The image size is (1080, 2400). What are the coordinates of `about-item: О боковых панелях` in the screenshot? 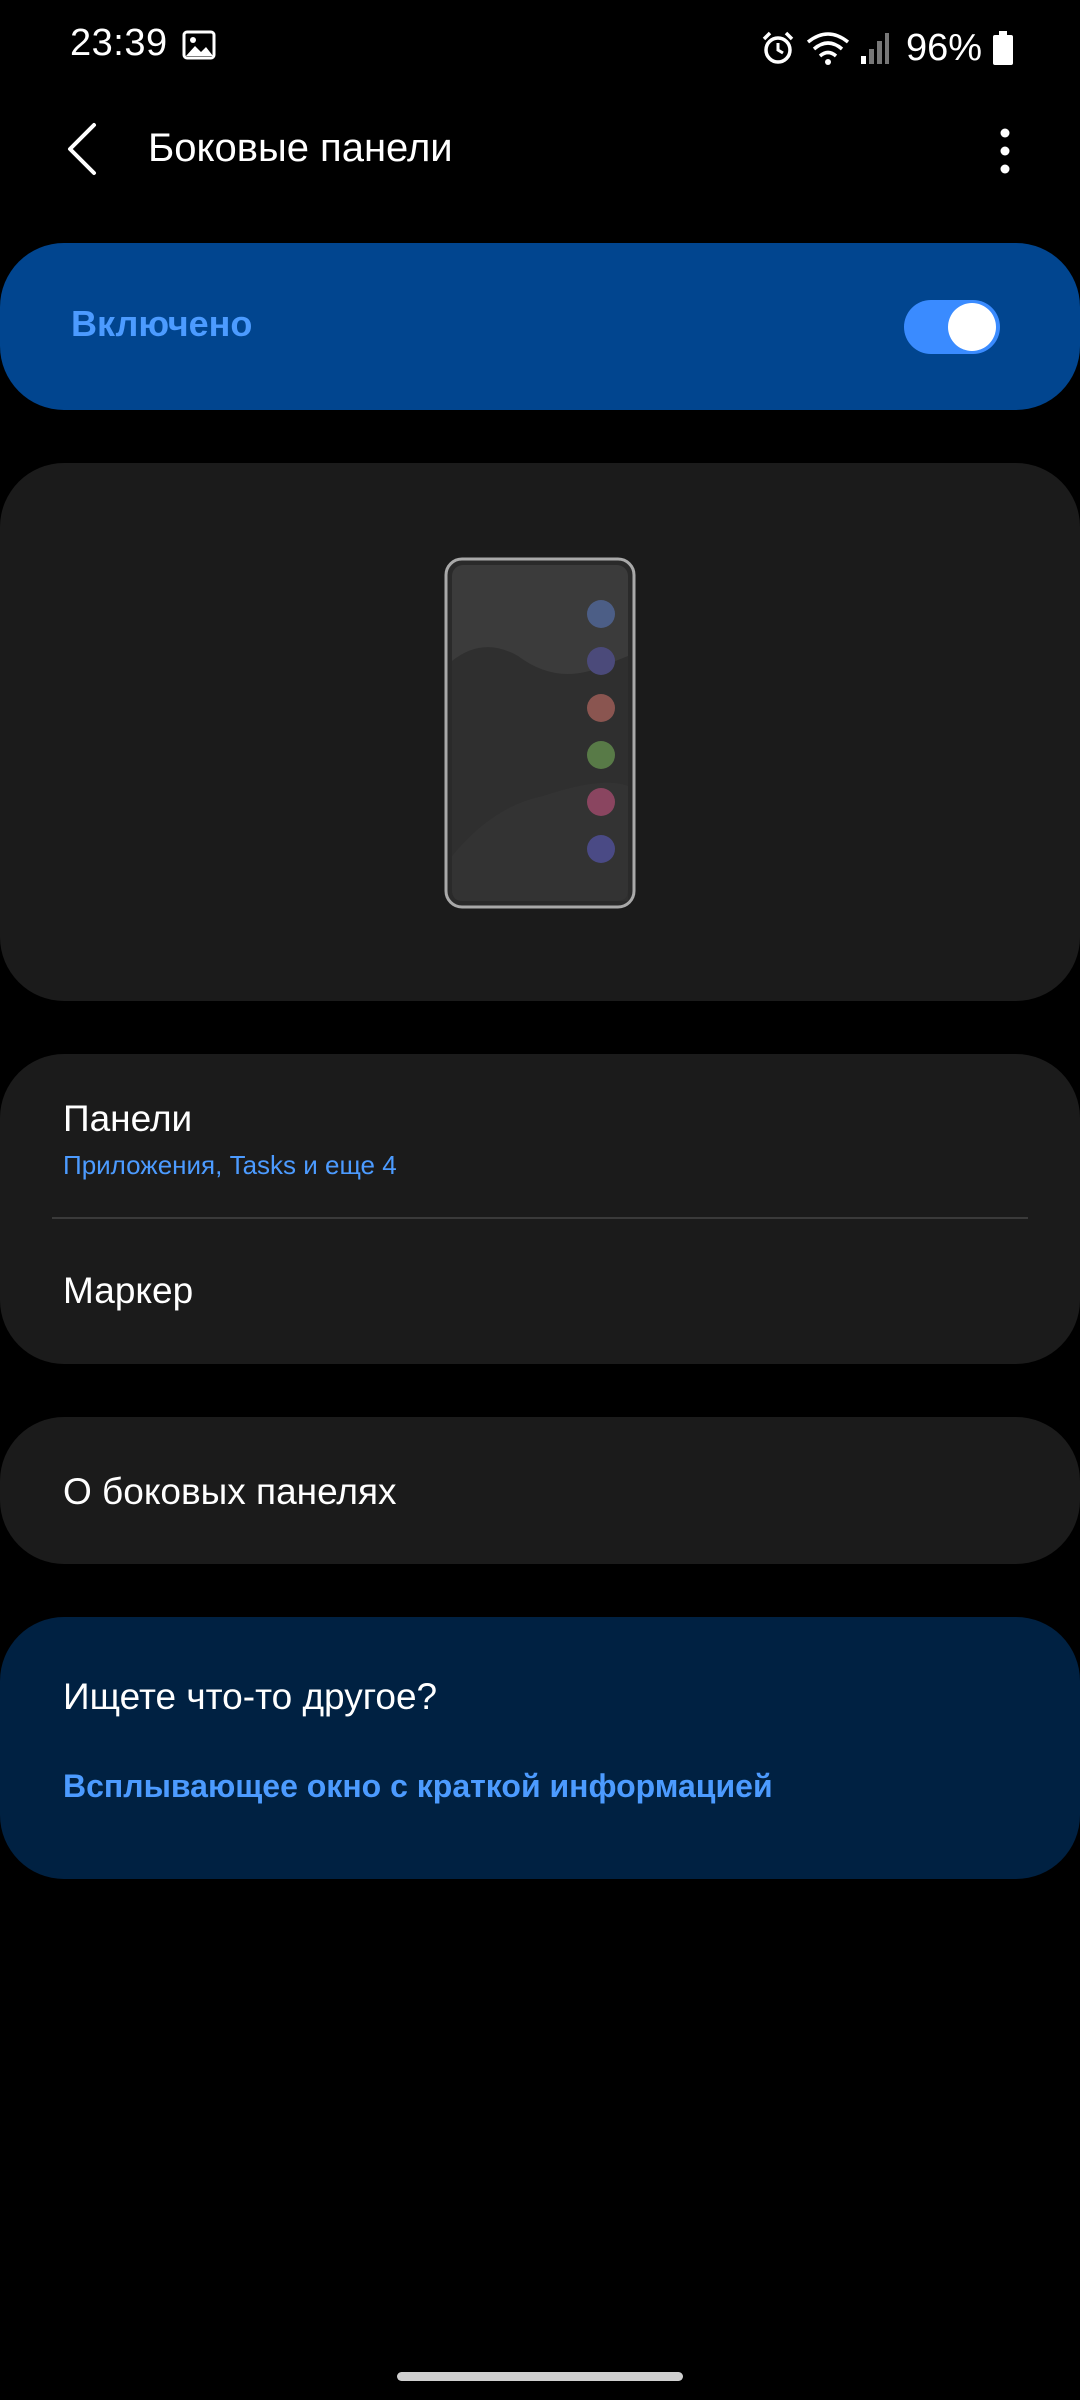 It's located at (540, 1490).